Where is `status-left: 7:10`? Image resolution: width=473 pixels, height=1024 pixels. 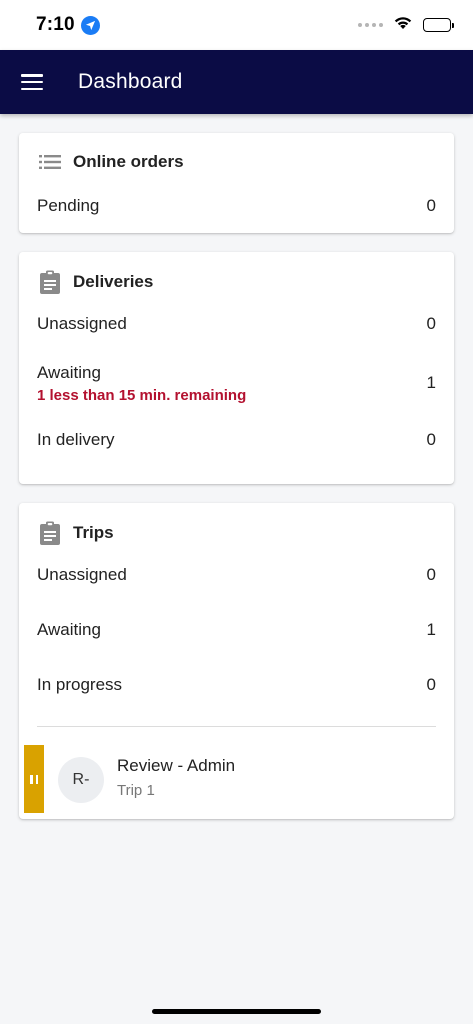 status-left: 7:10 is located at coordinates (68, 25).